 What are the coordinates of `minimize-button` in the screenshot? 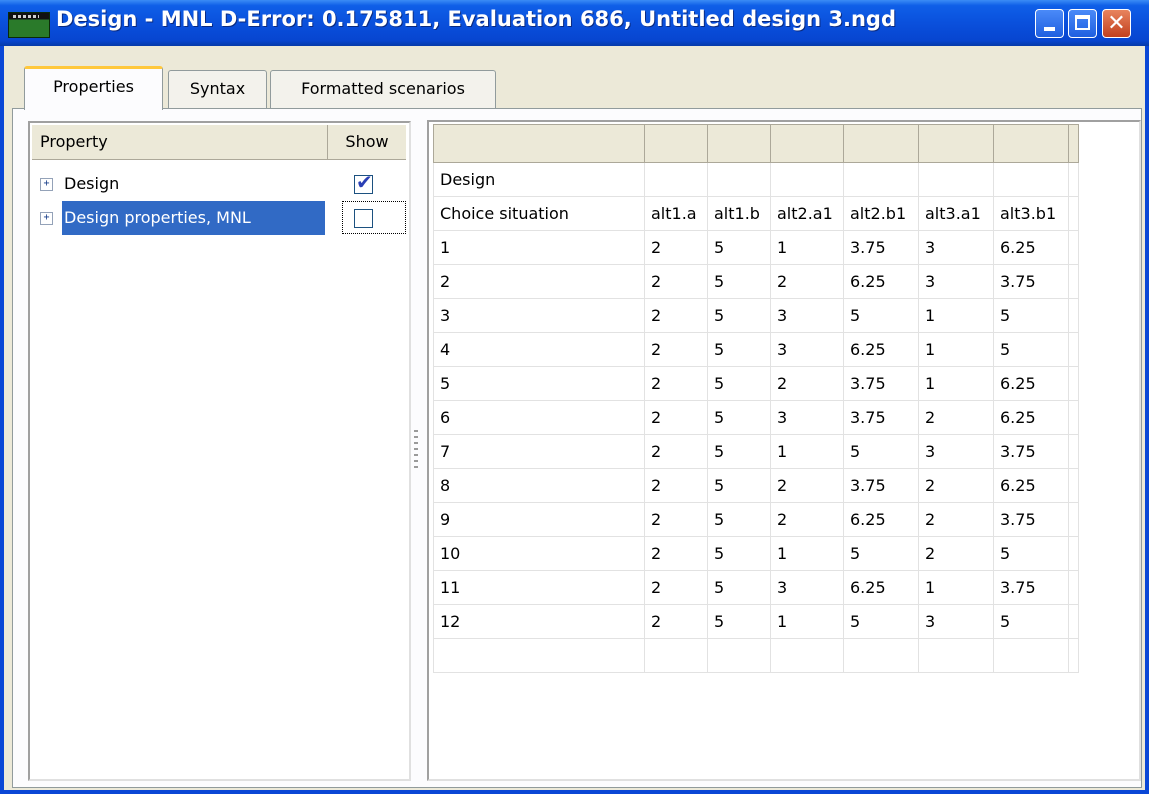 It's located at (1049, 23).